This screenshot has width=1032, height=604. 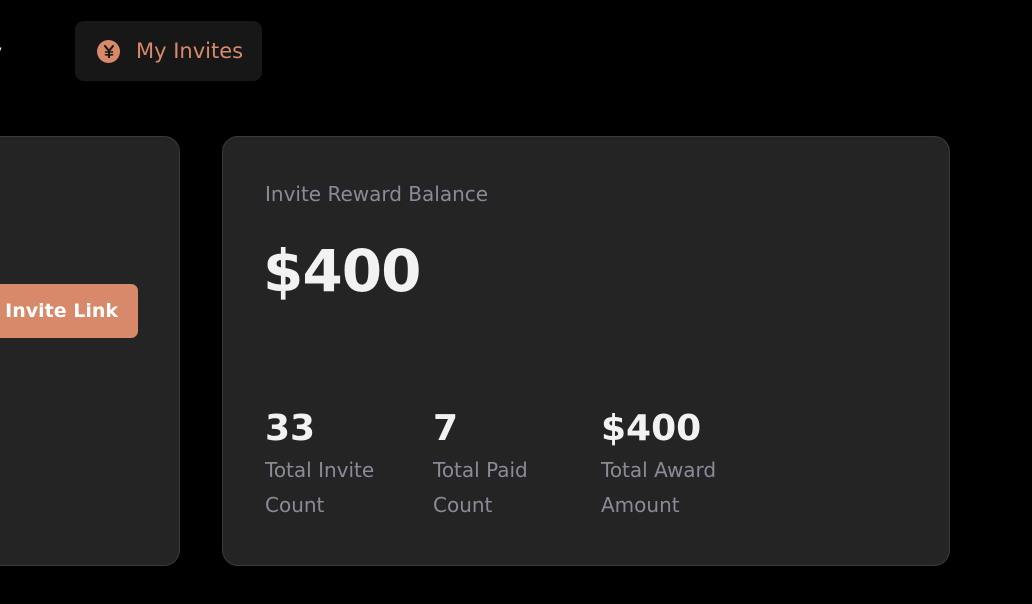 I want to click on reward-balance-value: $400, so click(x=342, y=271).